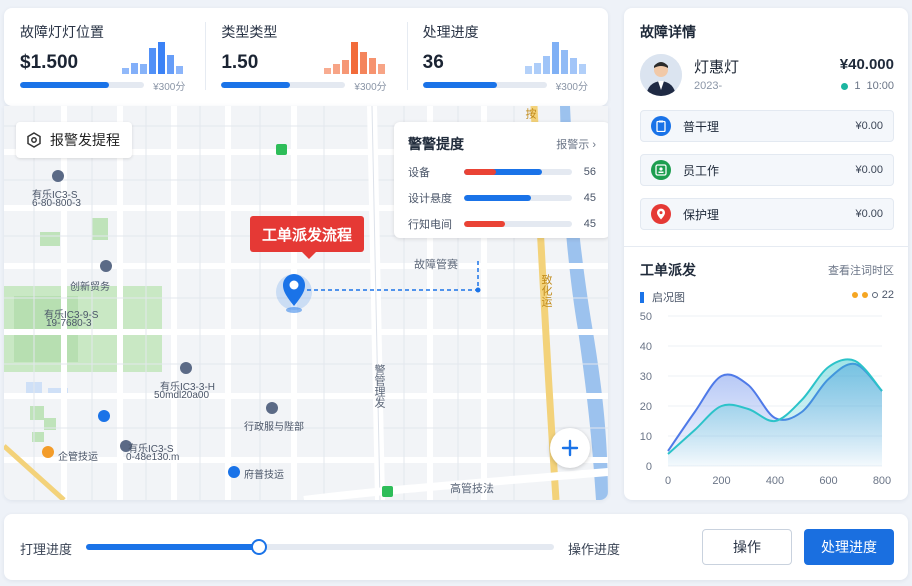 The width and height of the screenshot is (912, 586). I want to click on map-poi-label: 府普技运, so click(264, 475).